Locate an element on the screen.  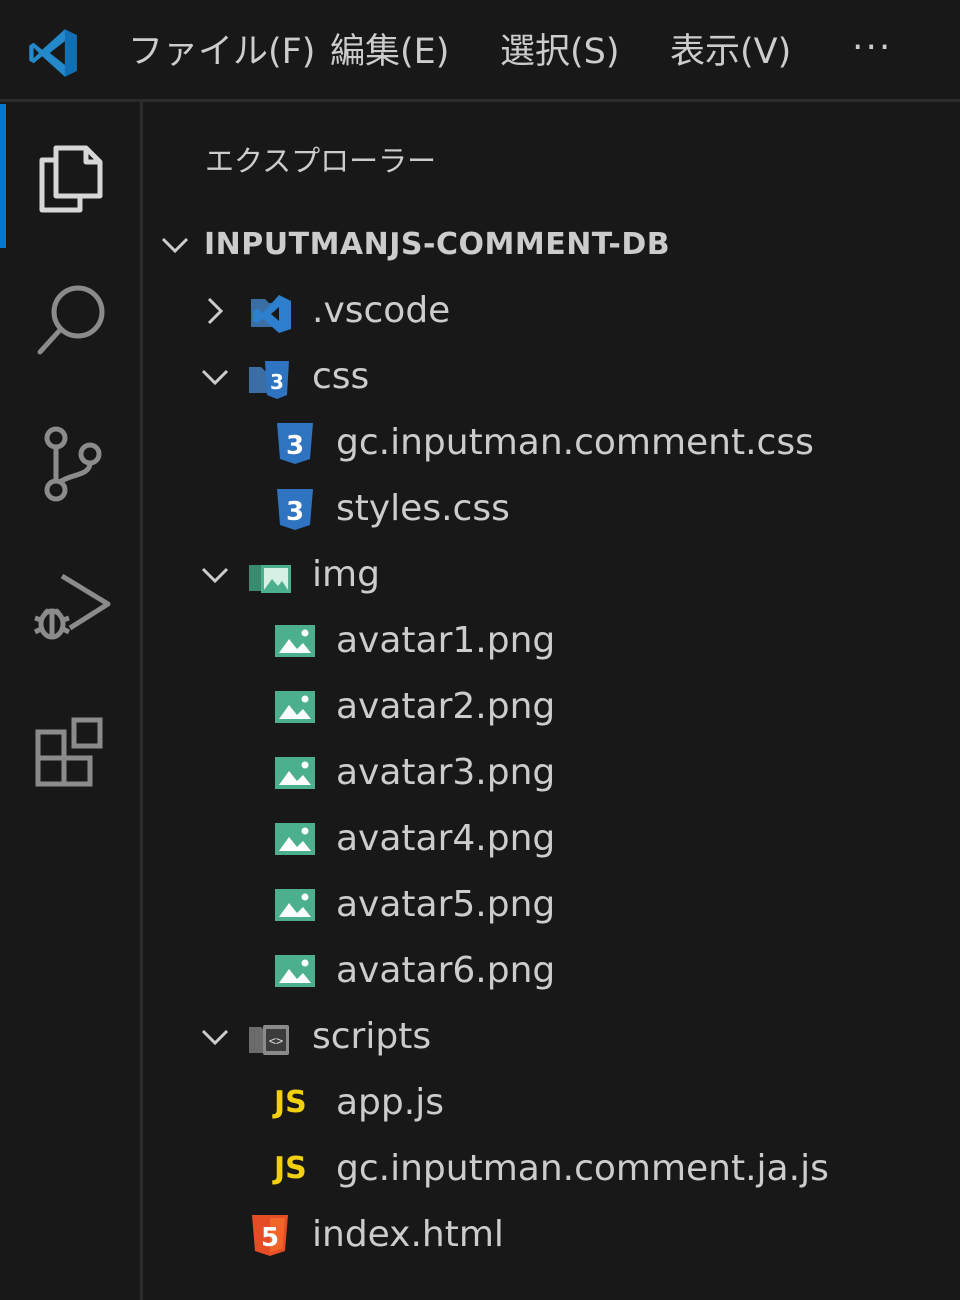
tree-item-gc-inputman-css: 3 gc.inputman.comment.css is located at coordinates (551, 443).